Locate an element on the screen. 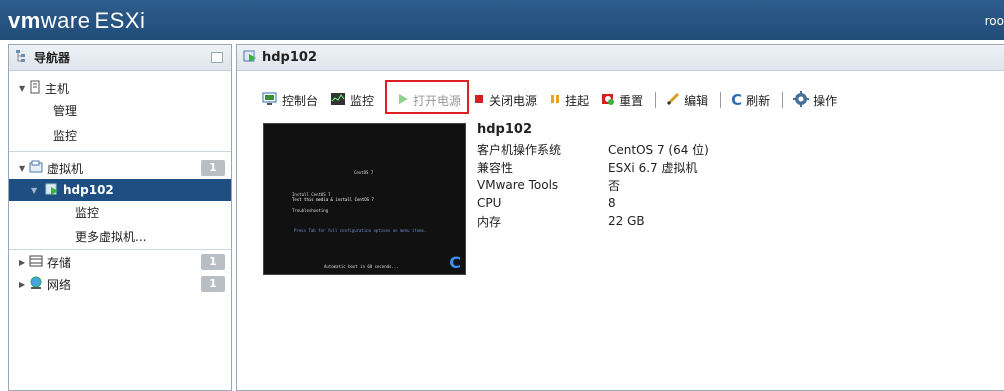 The height and width of the screenshot is (391, 1004). console-text: Test this media & install CentOS 7 is located at coordinates (333, 199).